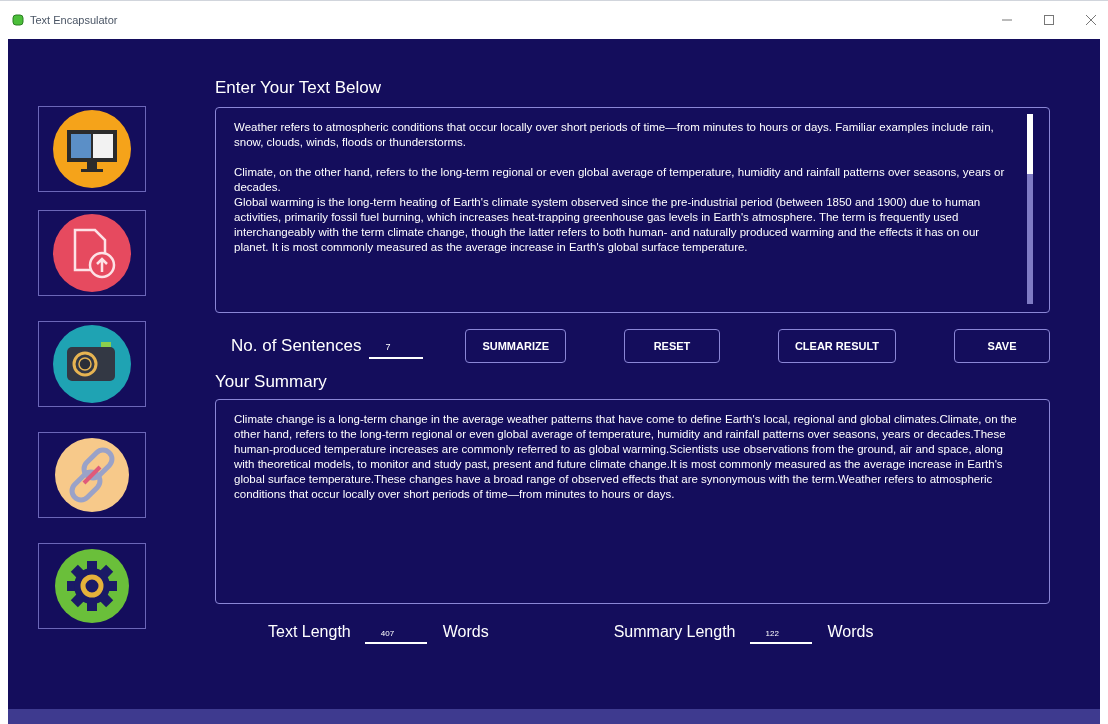  I want to click on scrollbar, so click(1030, 209).